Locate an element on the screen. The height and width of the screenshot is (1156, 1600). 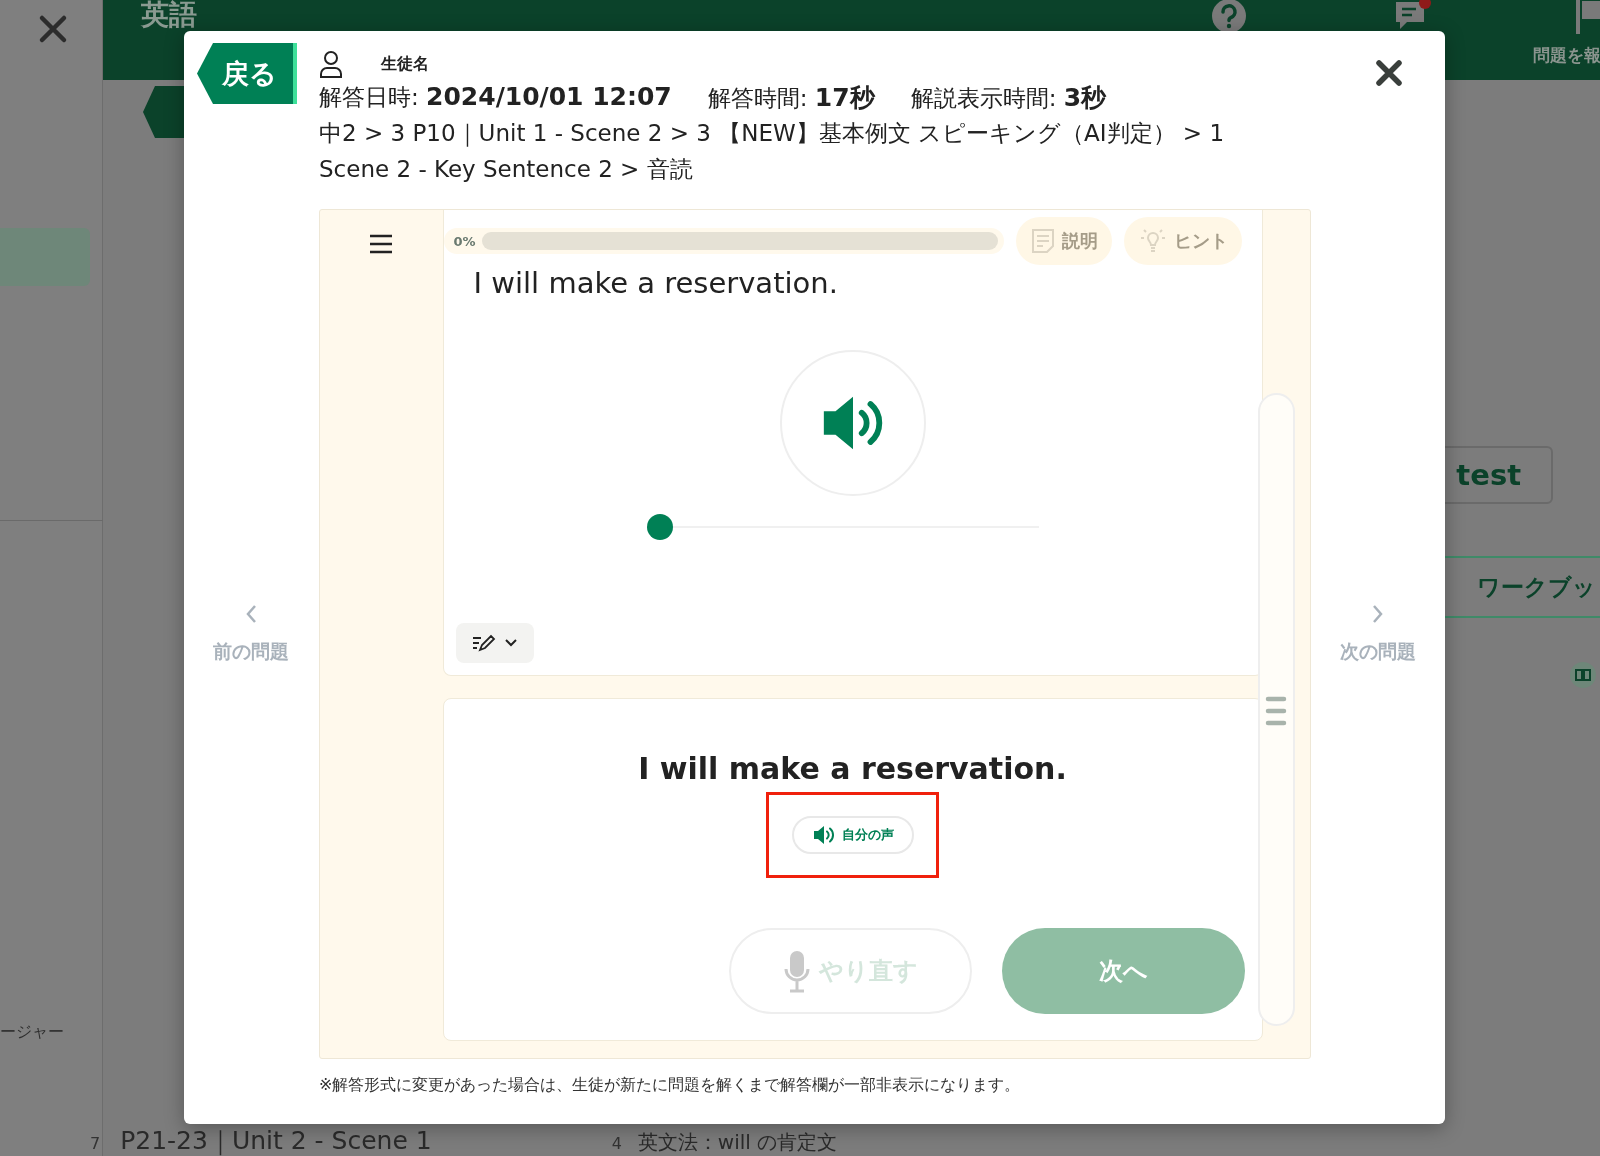
document-icon is located at coordinates (1042, 241).